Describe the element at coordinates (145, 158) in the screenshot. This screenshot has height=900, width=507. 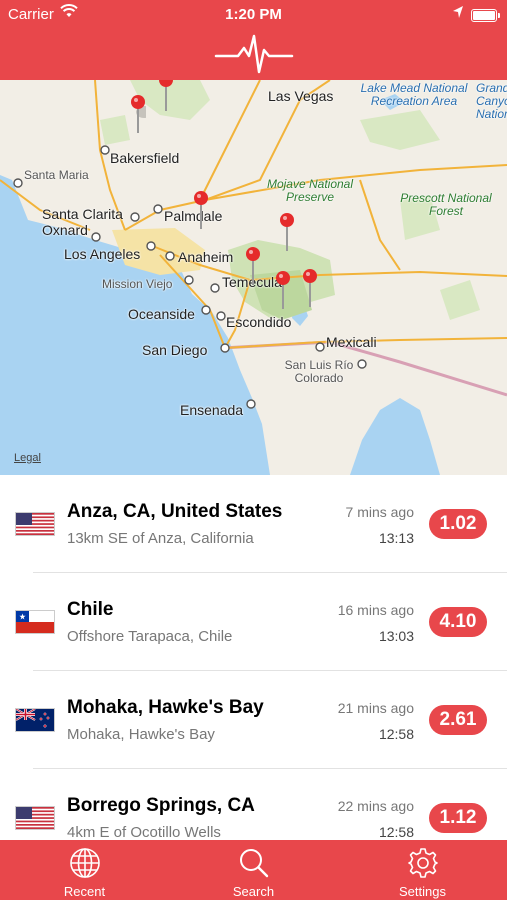
I see `map-label-bakersfield: Bakersfield` at that location.